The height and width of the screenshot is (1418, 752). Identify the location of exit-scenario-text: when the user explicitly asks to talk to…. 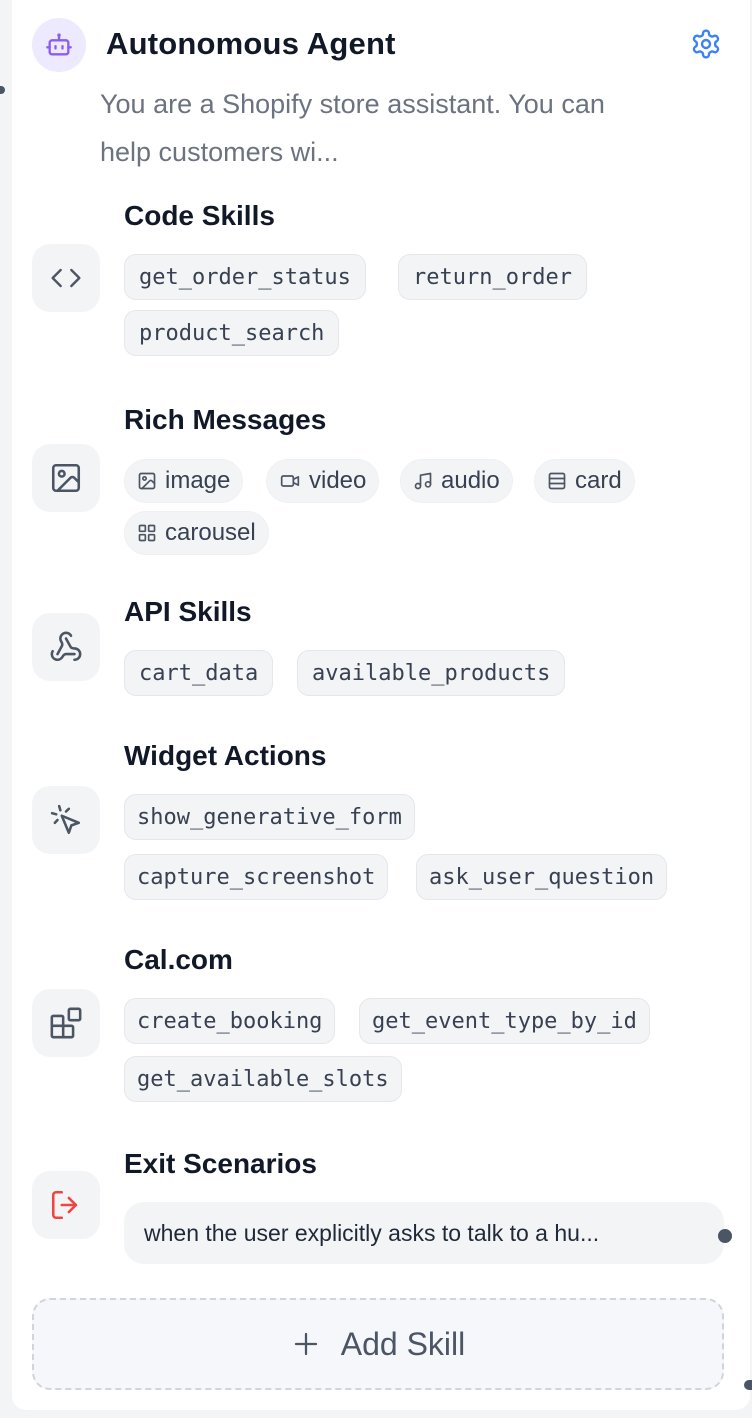
(372, 1232).